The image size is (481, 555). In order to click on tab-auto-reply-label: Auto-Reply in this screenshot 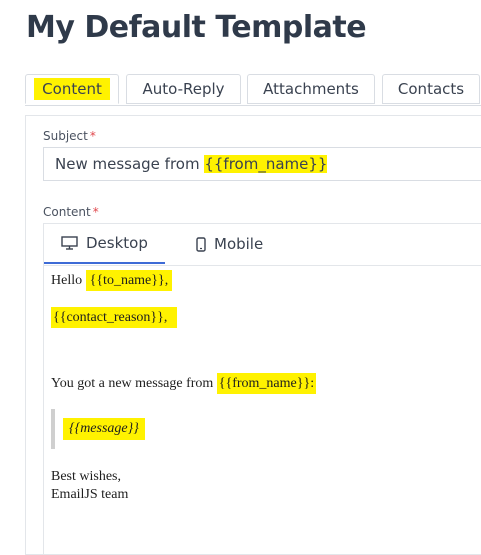, I will do `click(183, 89)`.